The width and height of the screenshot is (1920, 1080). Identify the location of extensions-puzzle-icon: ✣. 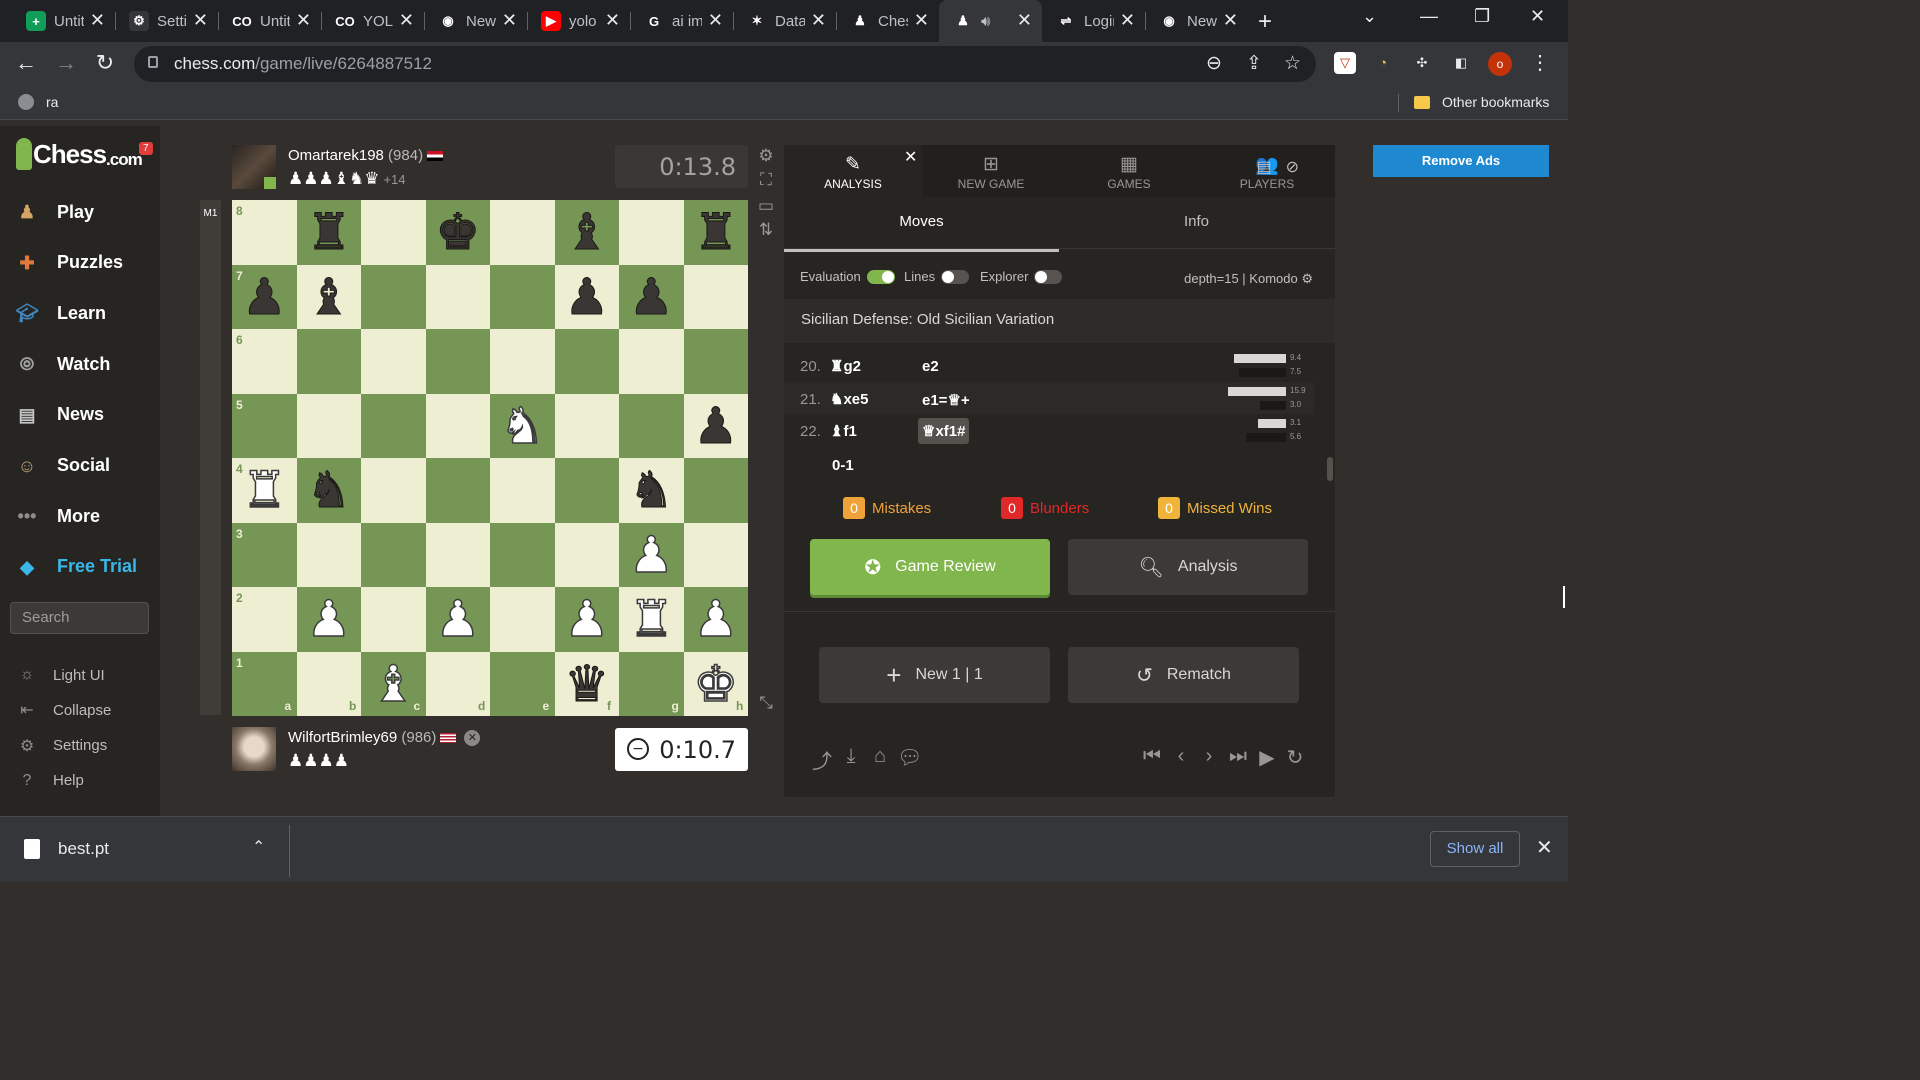
(1422, 63).